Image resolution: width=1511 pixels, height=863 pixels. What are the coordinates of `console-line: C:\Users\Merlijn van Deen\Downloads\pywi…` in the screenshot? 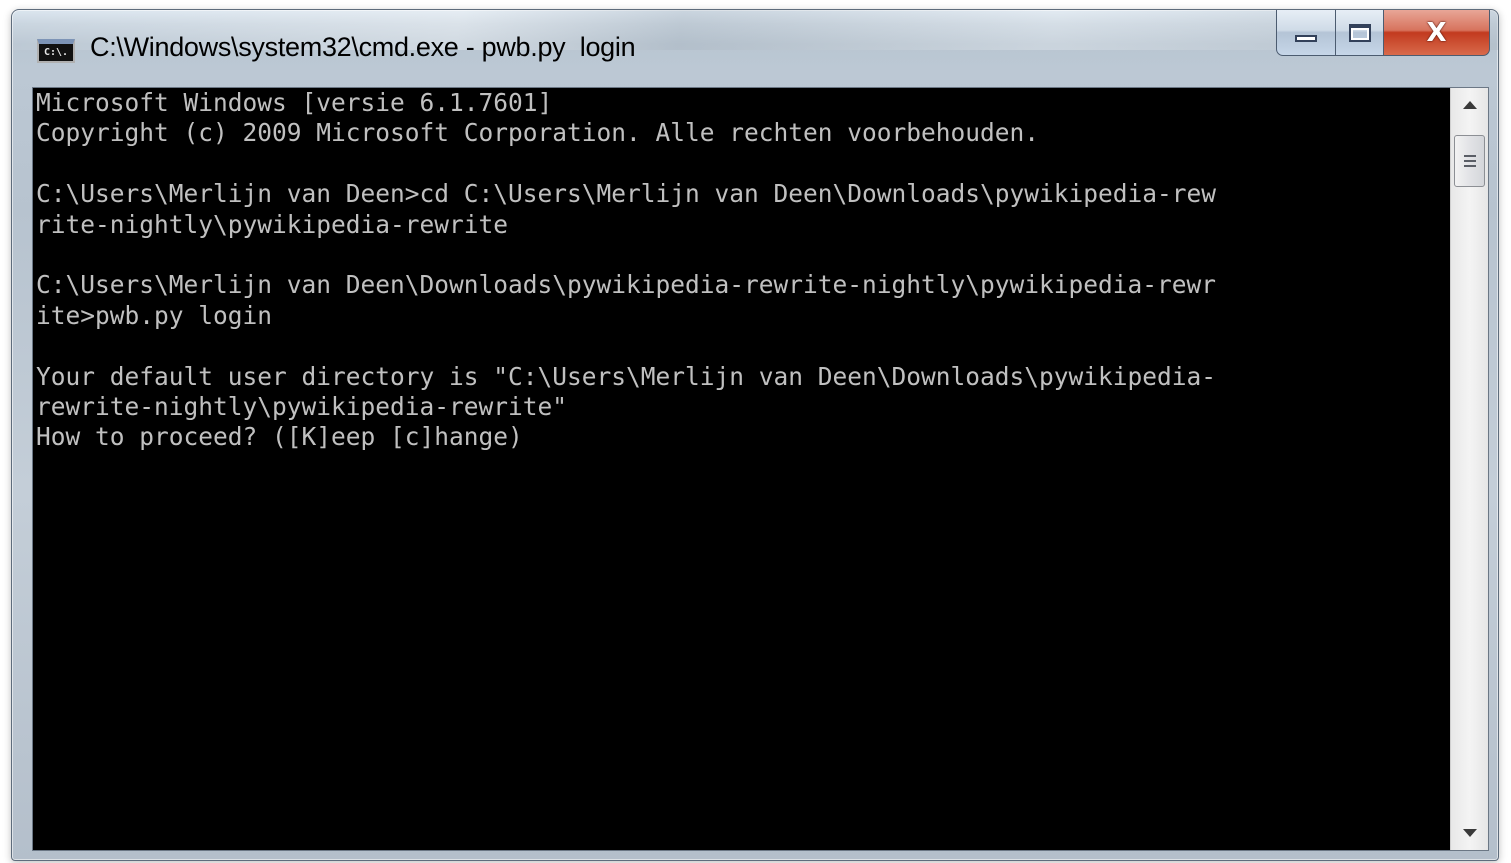 It's located at (626, 285).